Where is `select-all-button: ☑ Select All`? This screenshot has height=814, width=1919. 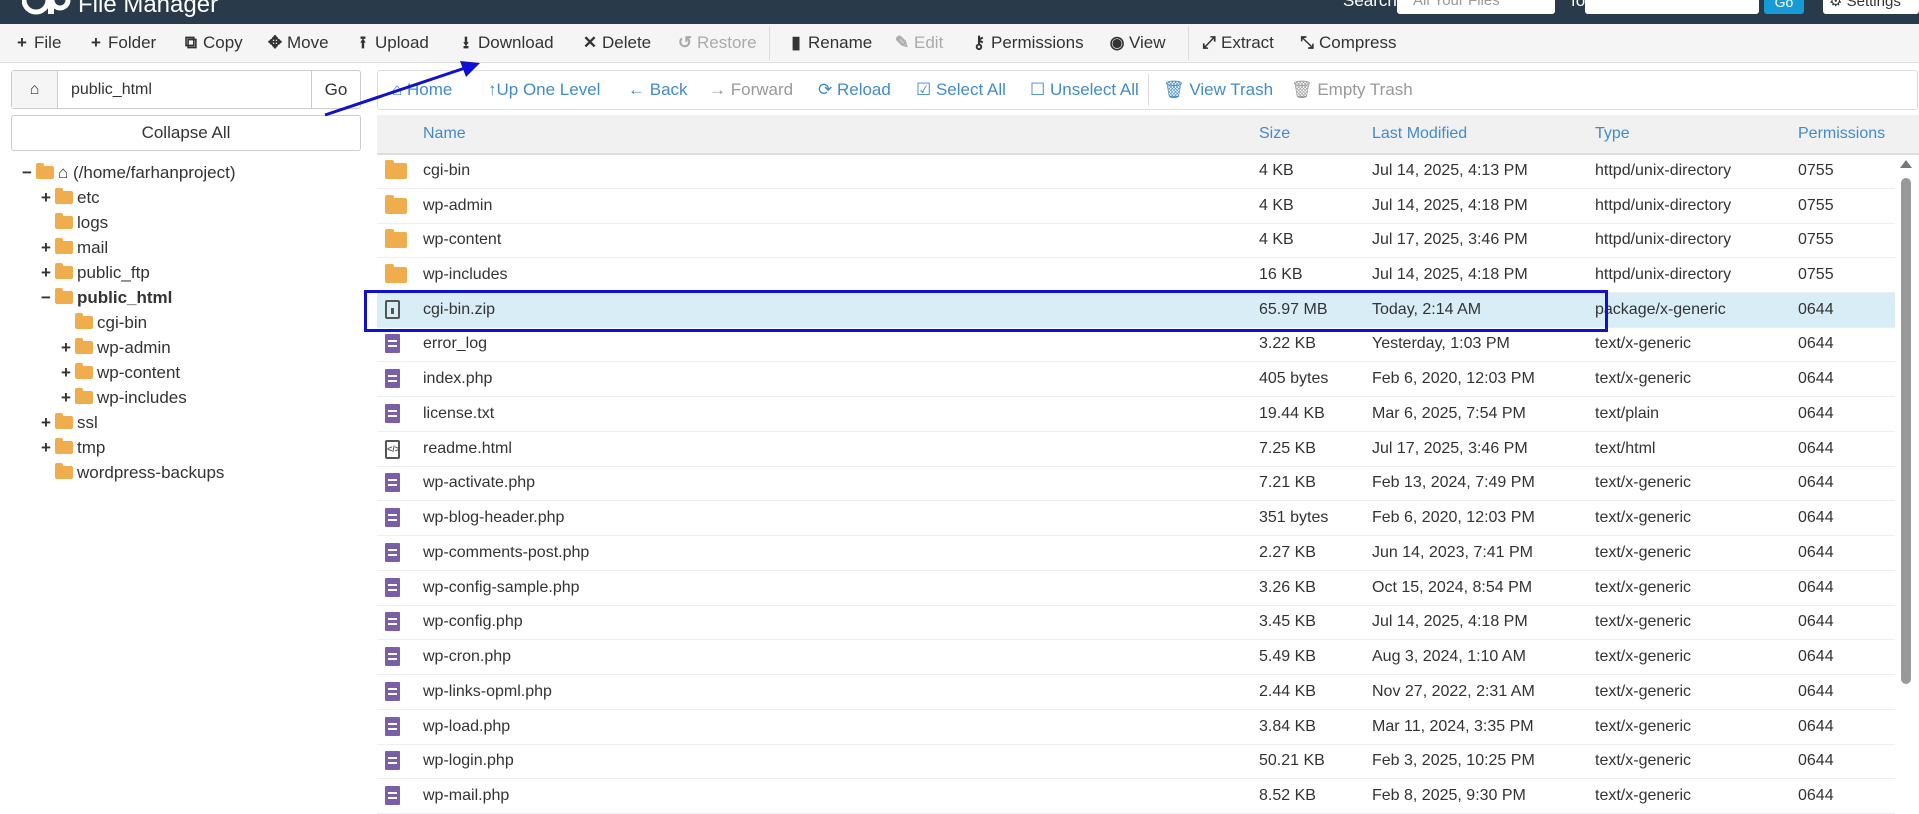
select-all-button: ☑ Select All is located at coordinates (961, 90).